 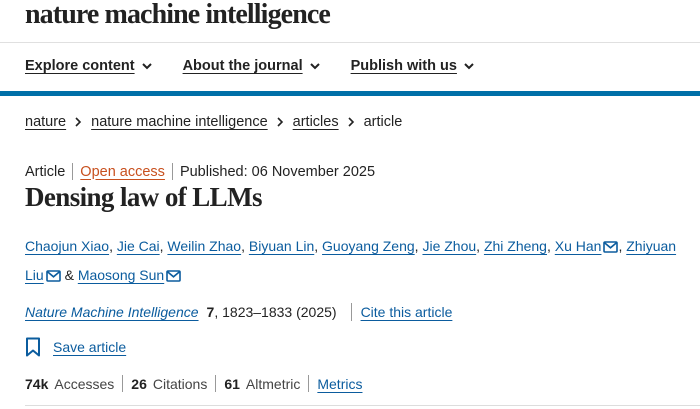 What do you see at coordinates (383, 122) in the screenshot?
I see `breadcrumb-current: article` at bounding box center [383, 122].